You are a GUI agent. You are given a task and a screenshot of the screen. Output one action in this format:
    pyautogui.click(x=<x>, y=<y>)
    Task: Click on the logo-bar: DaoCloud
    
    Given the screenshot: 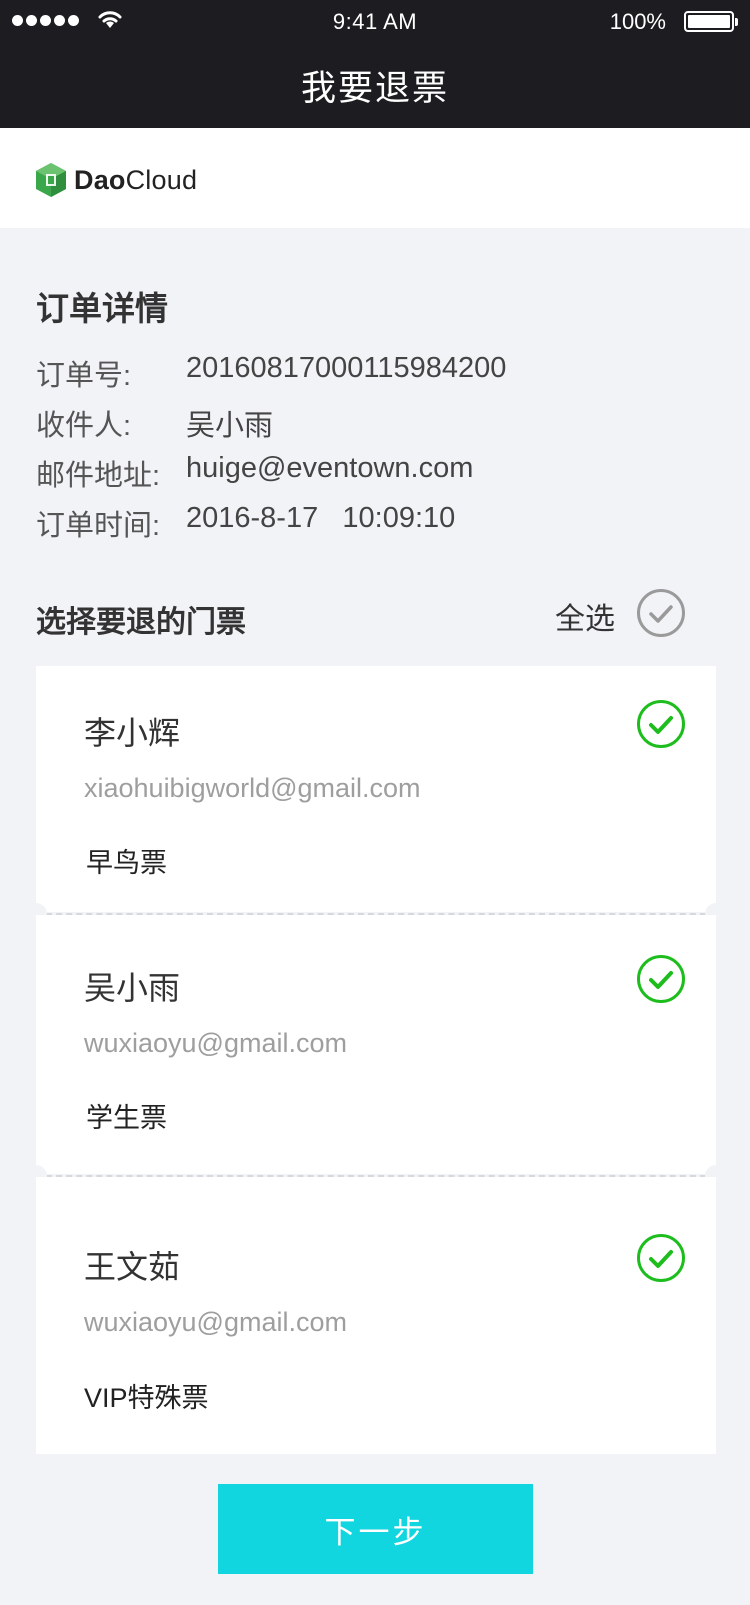 What is the action you would take?
    pyautogui.click(x=375, y=178)
    